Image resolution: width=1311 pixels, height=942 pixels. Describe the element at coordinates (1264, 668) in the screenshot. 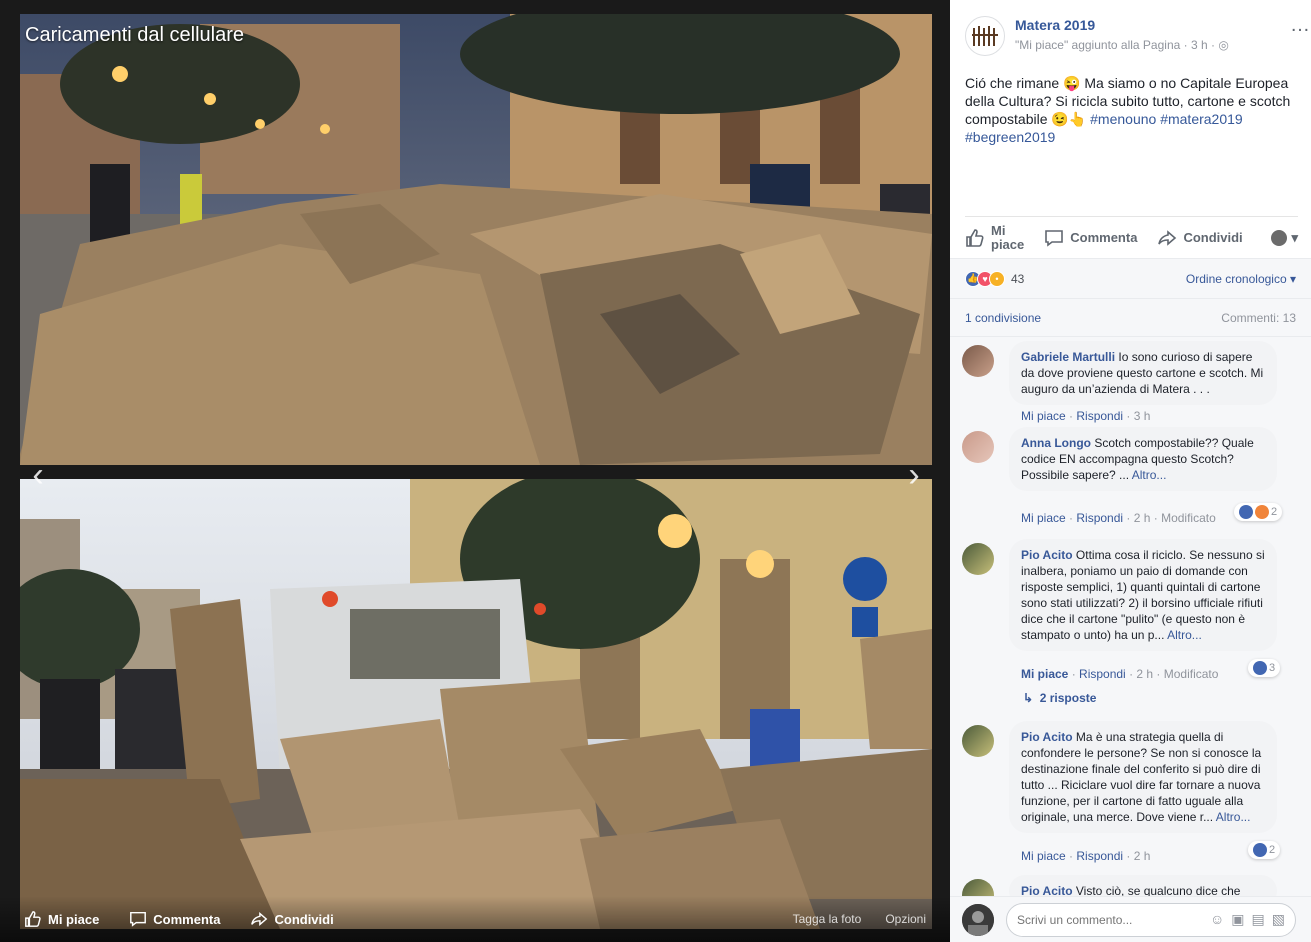

I see `comment-reactions: 3` at that location.